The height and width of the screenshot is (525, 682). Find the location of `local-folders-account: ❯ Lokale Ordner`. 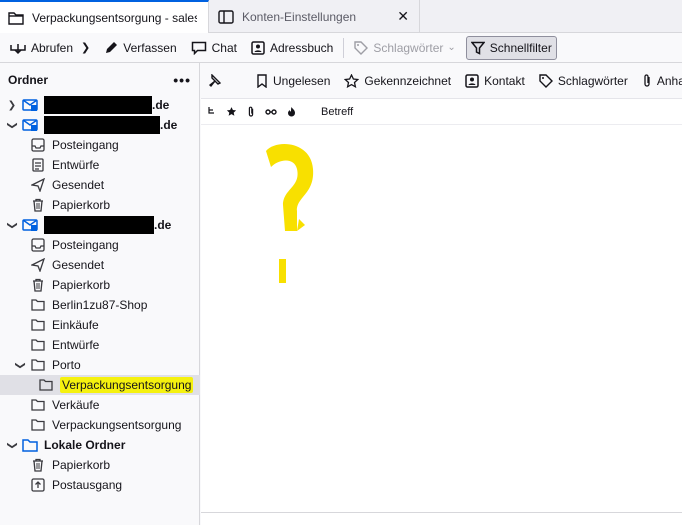

local-folders-account: ❯ Lokale Ordner is located at coordinates (100, 445).